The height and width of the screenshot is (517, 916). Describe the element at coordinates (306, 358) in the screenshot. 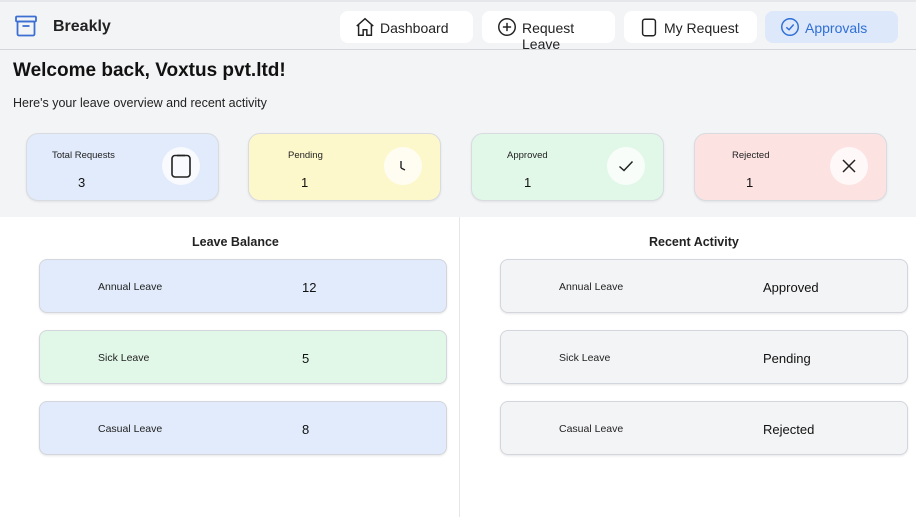

I see `leave-balance-value: 5` at that location.